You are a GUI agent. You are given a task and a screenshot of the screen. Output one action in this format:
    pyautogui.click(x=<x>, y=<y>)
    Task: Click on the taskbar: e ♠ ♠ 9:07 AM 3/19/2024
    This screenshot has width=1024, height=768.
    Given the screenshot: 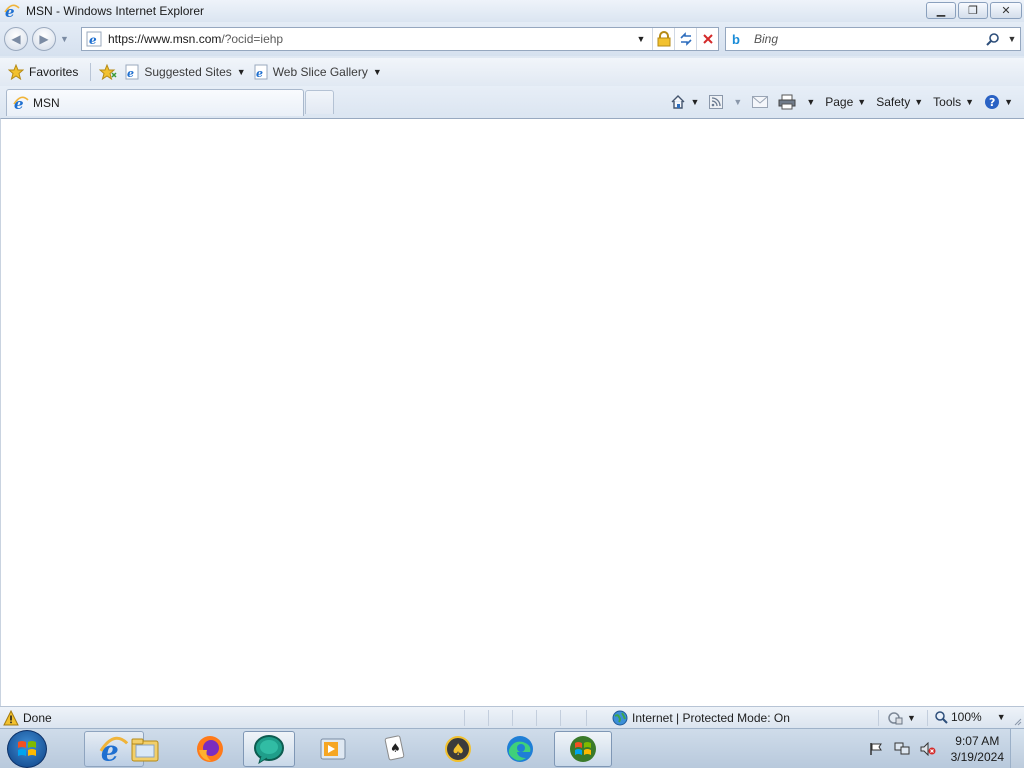 What is the action you would take?
    pyautogui.click(x=512, y=748)
    